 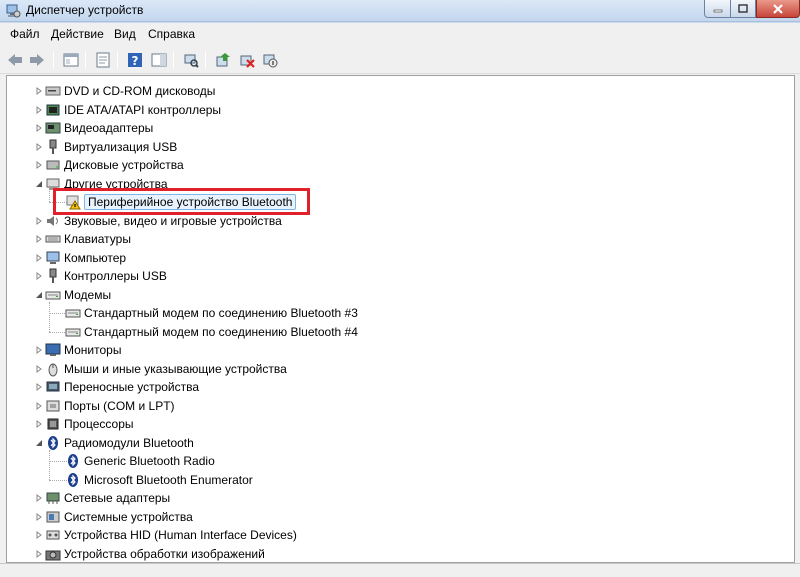 What do you see at coordinates (135, 60) in the screenshot?
I see `help-button: ?` at bounding box center [135, 60].